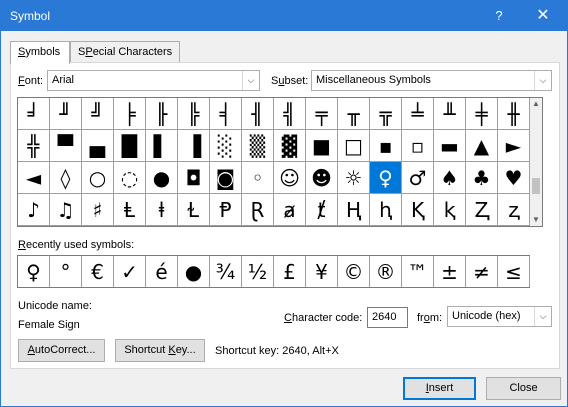 This screenshot has height=407, width=568. What do you see at coordinates (322, 178) in the screenshot?
I see `symbol-cell: ☻` at bounding box center [322, 178].